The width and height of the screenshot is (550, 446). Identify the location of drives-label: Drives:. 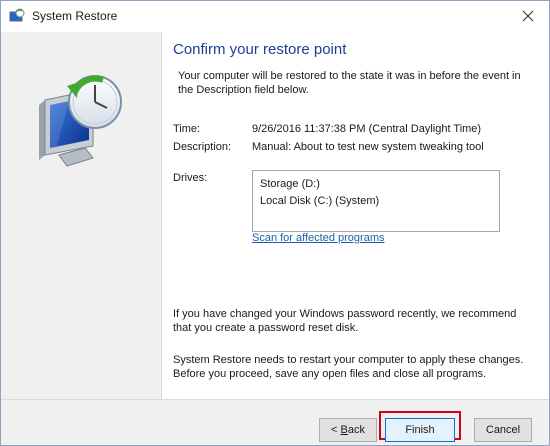
(190, 178).